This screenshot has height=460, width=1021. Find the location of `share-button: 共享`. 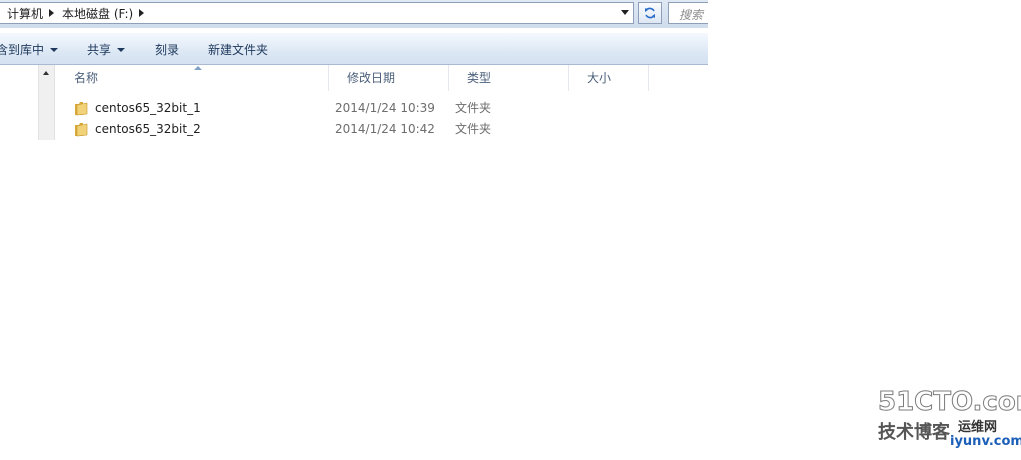

share-button: 共享 is located at coordinates (106, 49).